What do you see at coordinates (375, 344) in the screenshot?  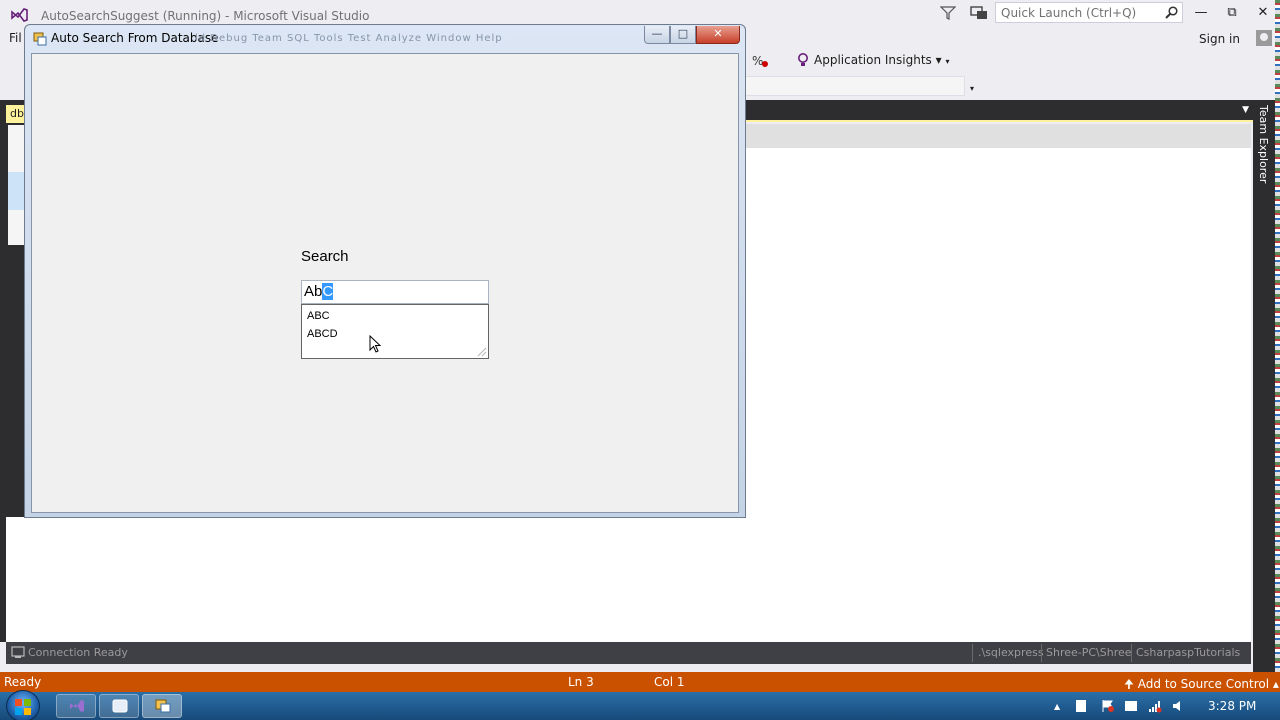 I see `mouse-cursor-icon` at bounding box center [375, 344].